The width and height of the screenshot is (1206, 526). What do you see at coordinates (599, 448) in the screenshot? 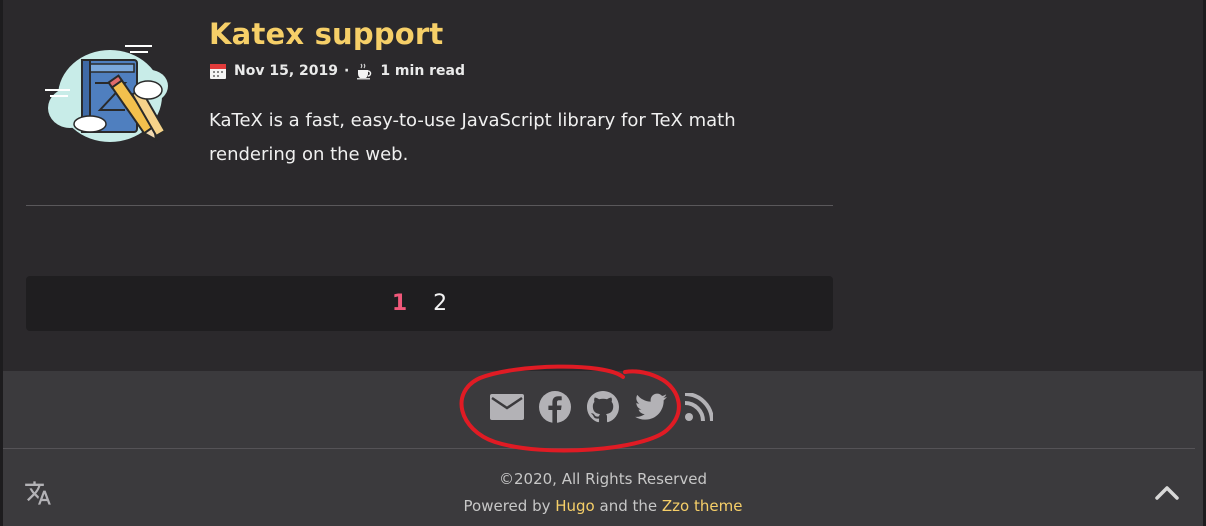
I see `footer-divider` at bounding box center [599, 448].